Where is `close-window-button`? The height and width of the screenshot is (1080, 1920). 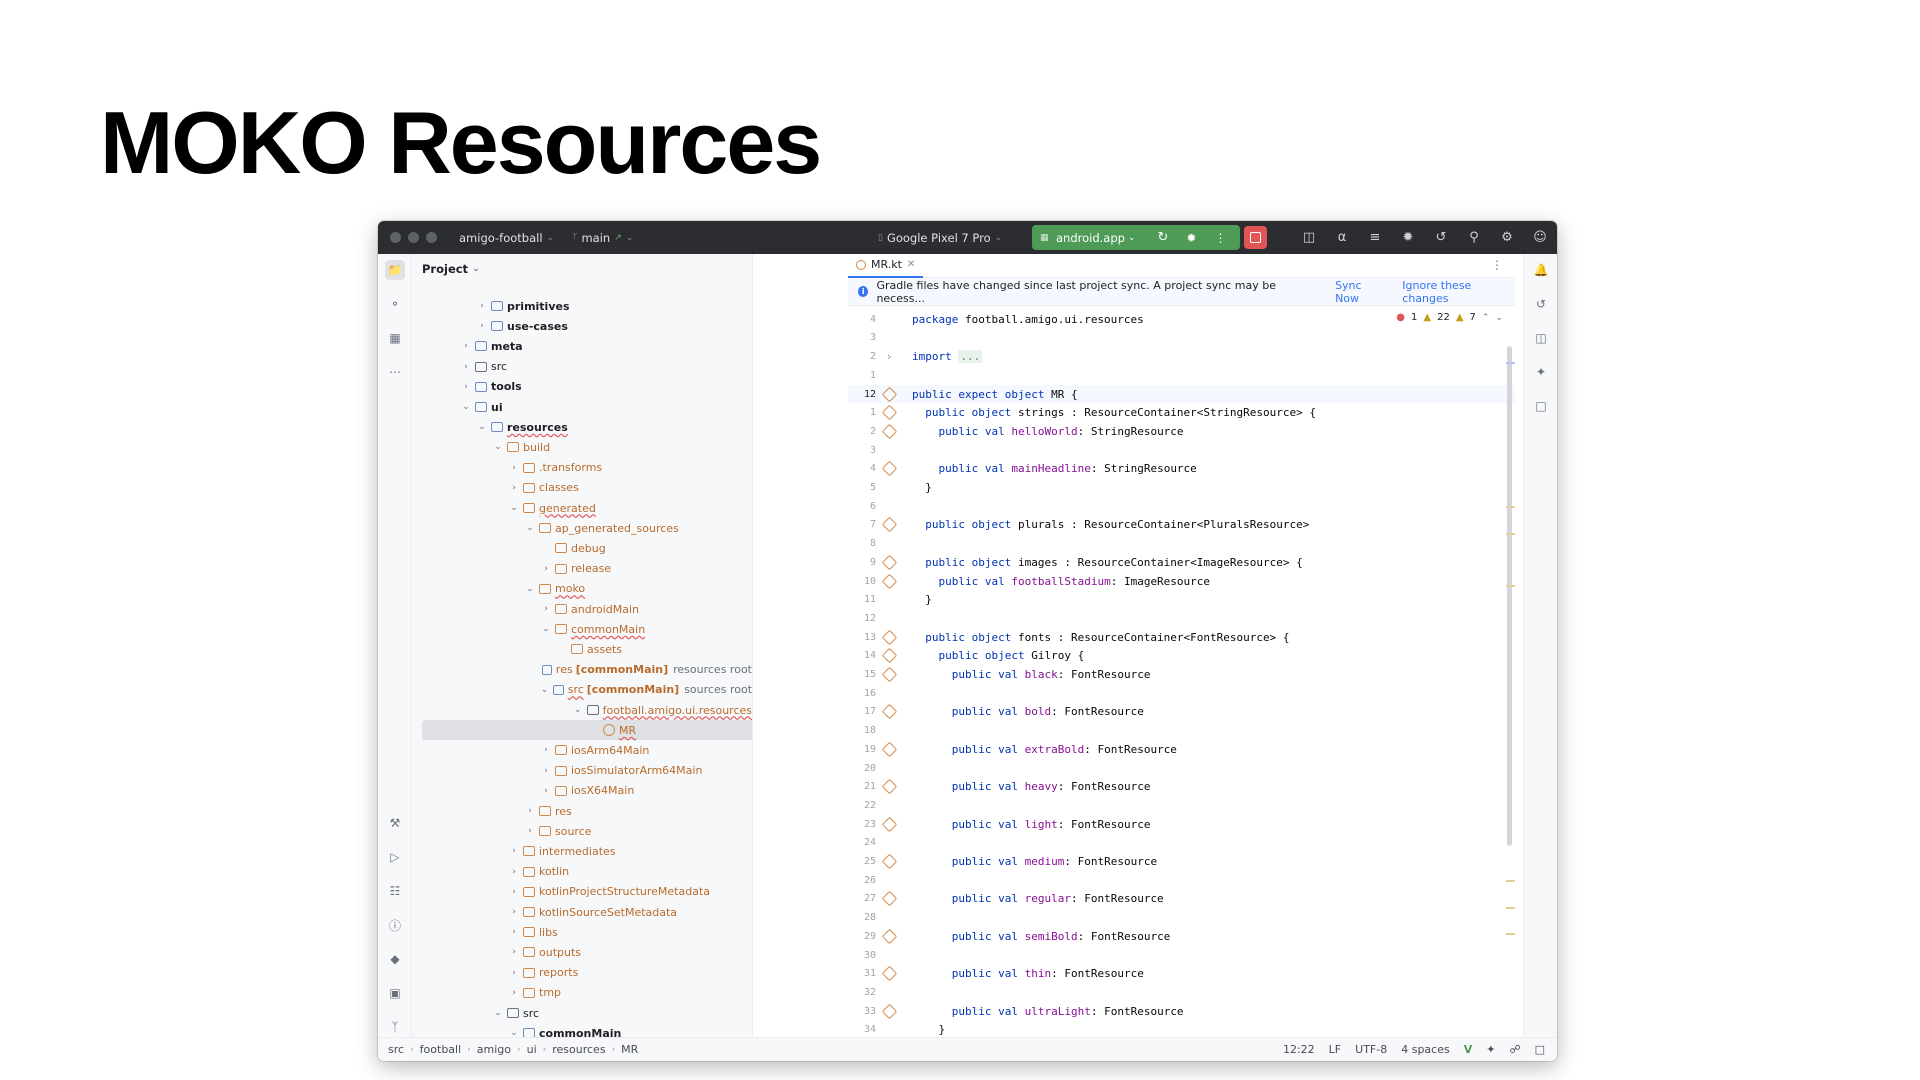 close-window-button is located at coordinates (395, 237).